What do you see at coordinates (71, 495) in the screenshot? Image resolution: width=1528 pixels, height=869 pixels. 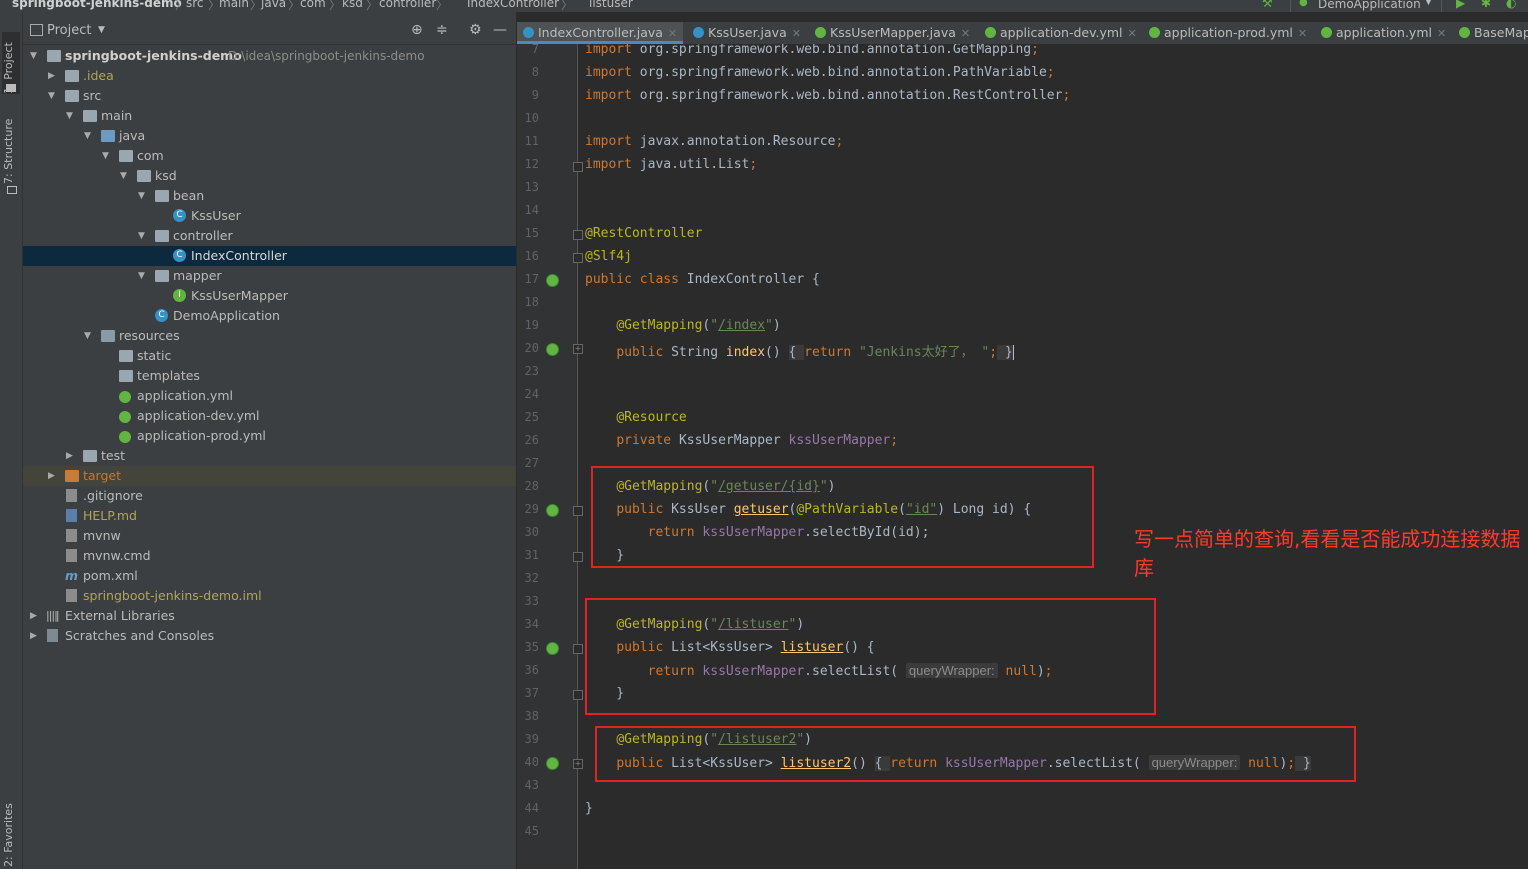 I see `file-icon` at bounding box center [71, 495].